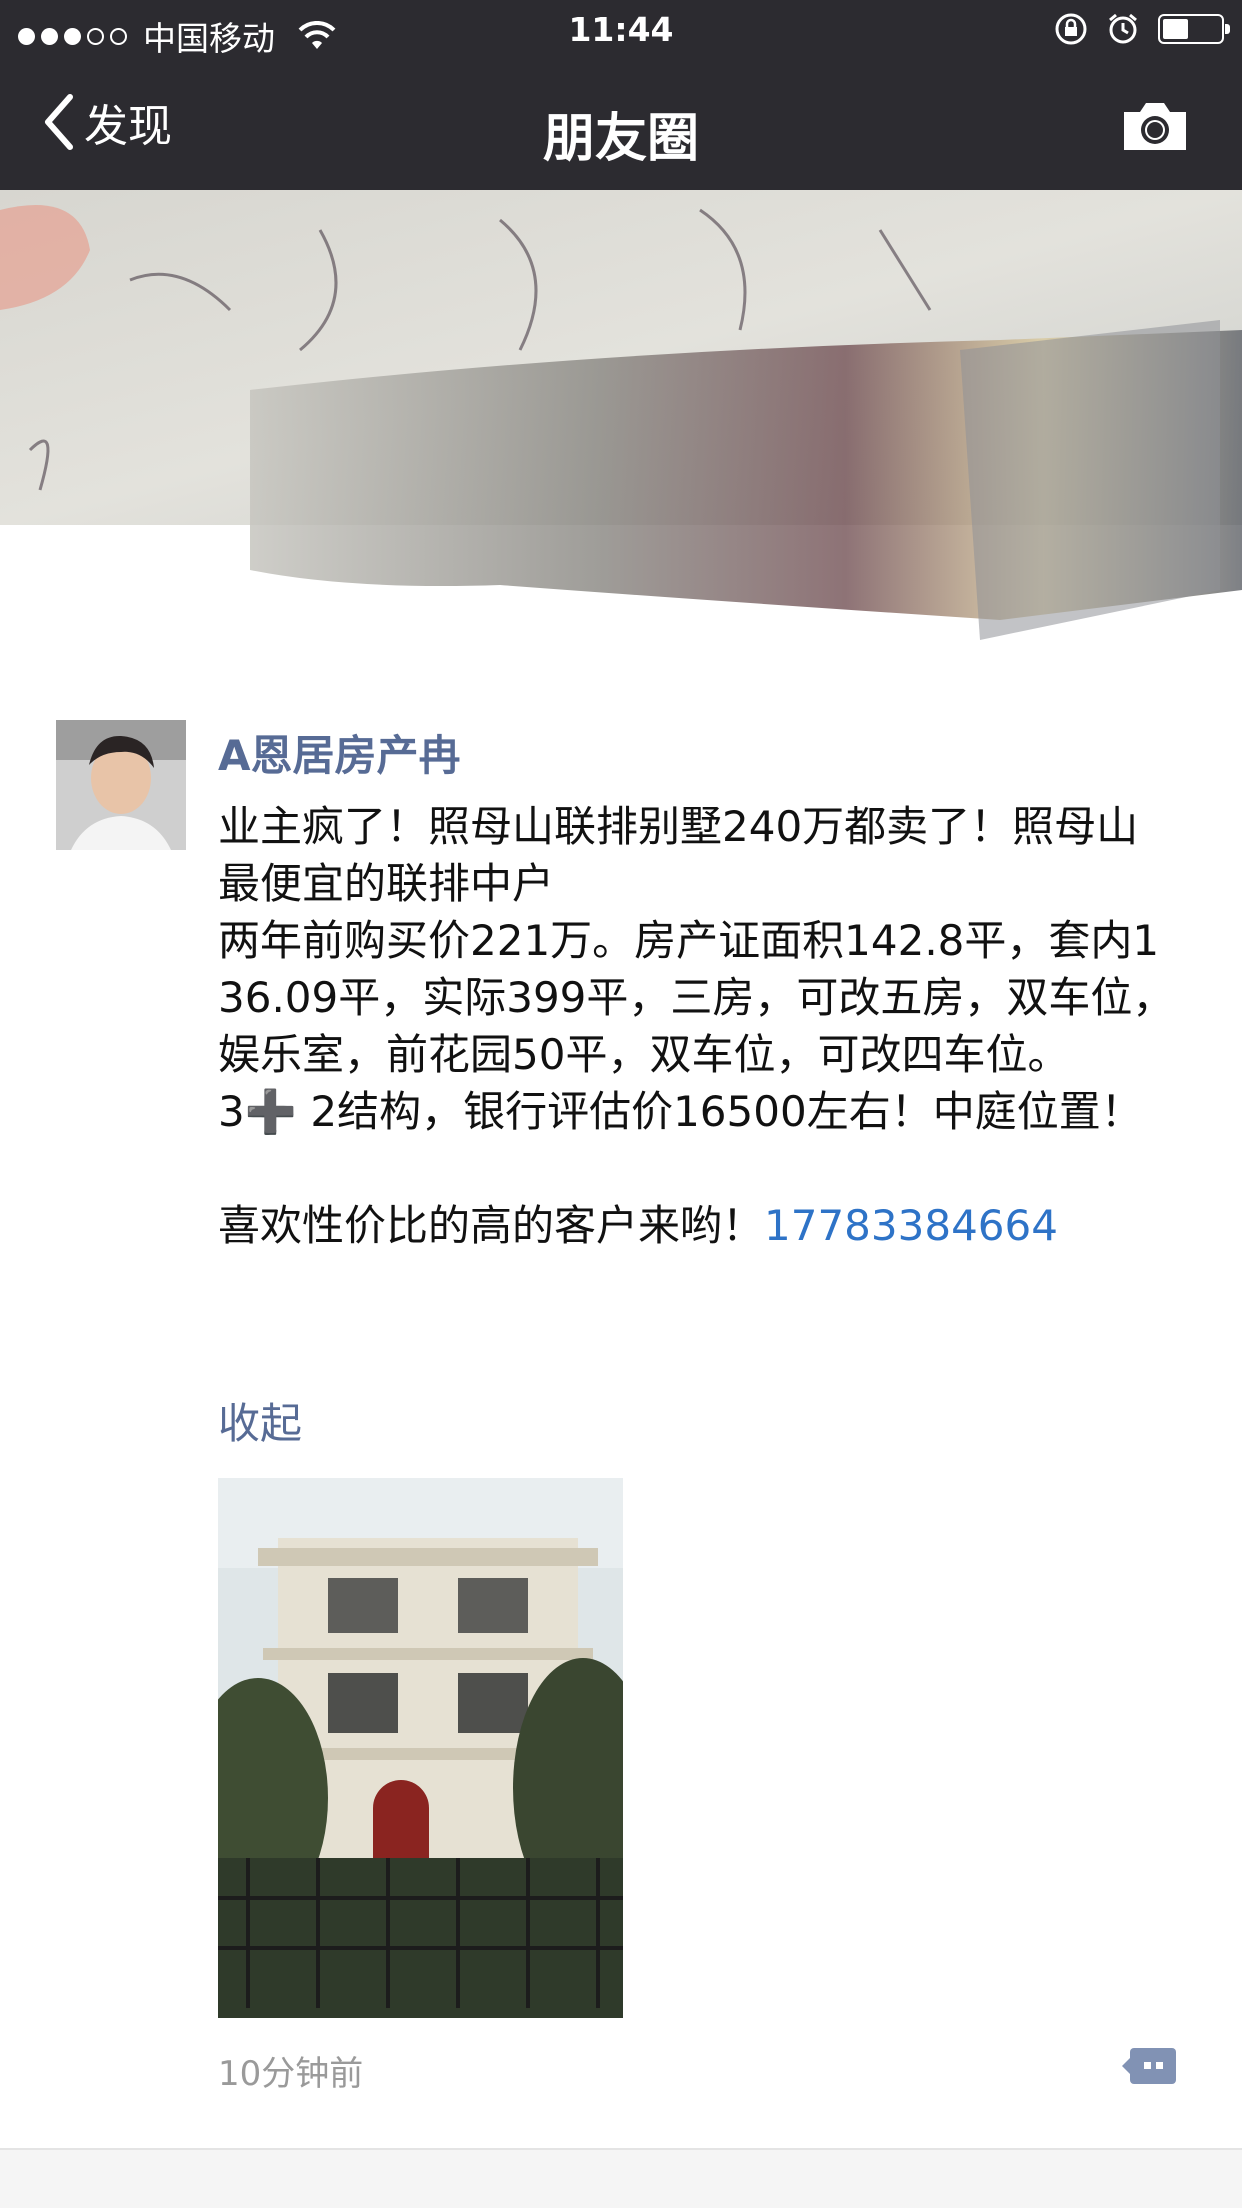 Image resolution: width=1242 pixels, height=2208 pixels. What do you see at coordinates (1227, 29) in the screenshot?
I see `battery-nub` at bounding box center [1227, 29].